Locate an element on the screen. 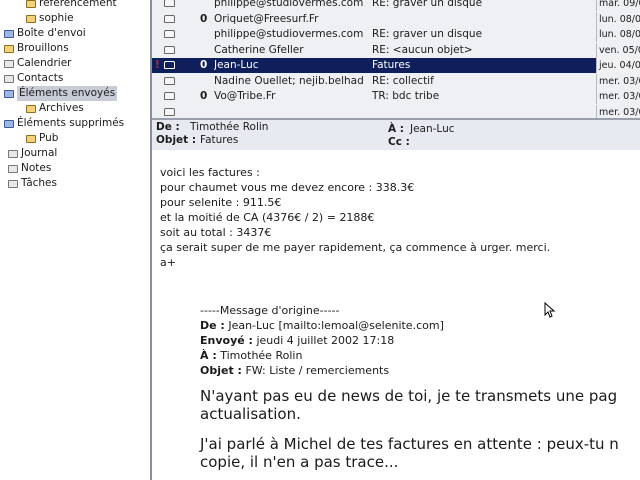  folder-item: Tâches is located at coordinates (32, 183).